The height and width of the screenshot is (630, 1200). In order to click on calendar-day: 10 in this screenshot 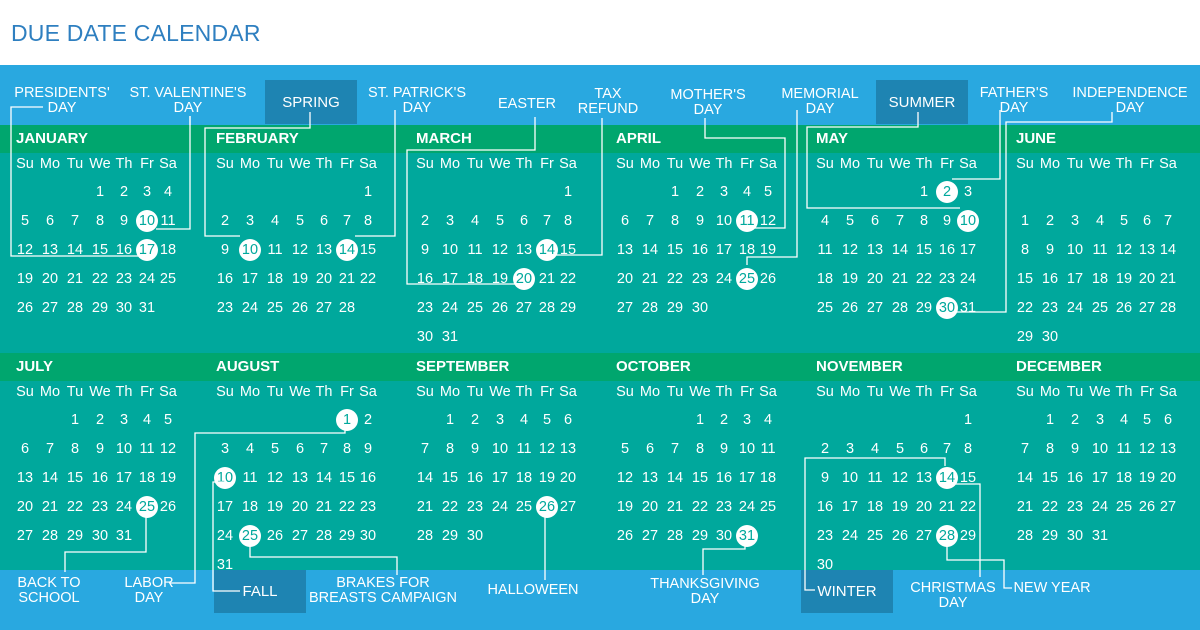, I will do `click(850, 478)`.